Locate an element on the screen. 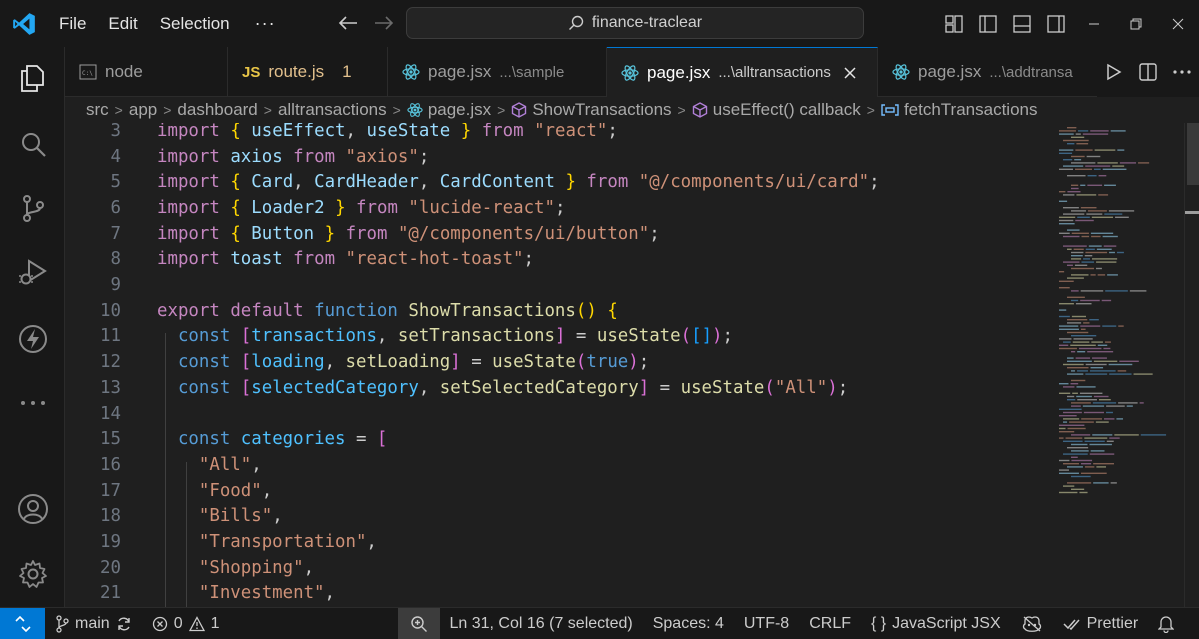 This screenshot has height=639, width=1199. breadcrumb-variable: fetchTransactions is located at coordinates (959, 110).